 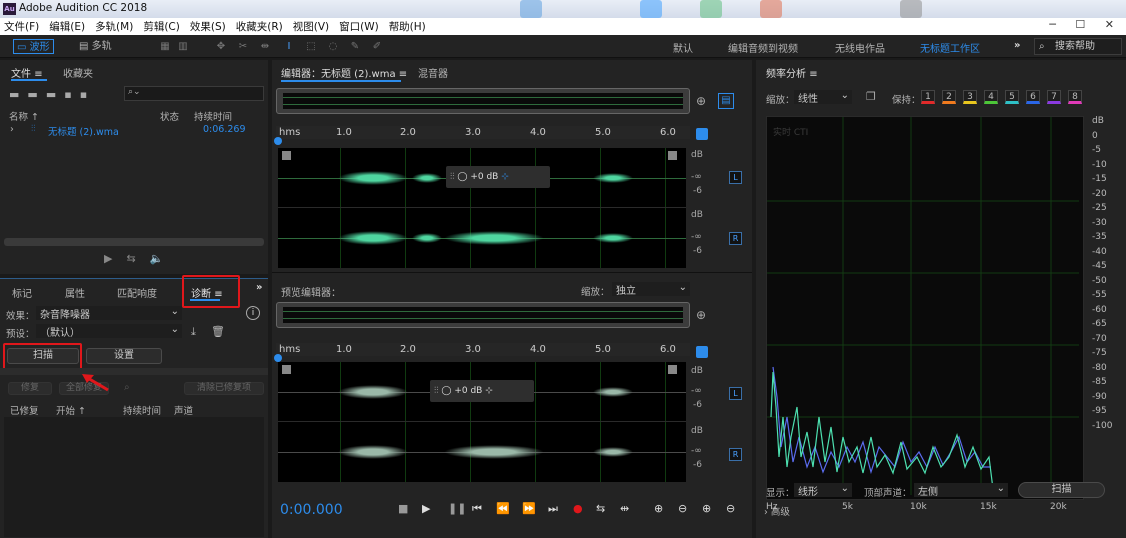 What do you see at coordinates (207, 292) in the screenshot?
I see `tab-diagnostics: 诊断 ≡` at bounding box center [207, 292].